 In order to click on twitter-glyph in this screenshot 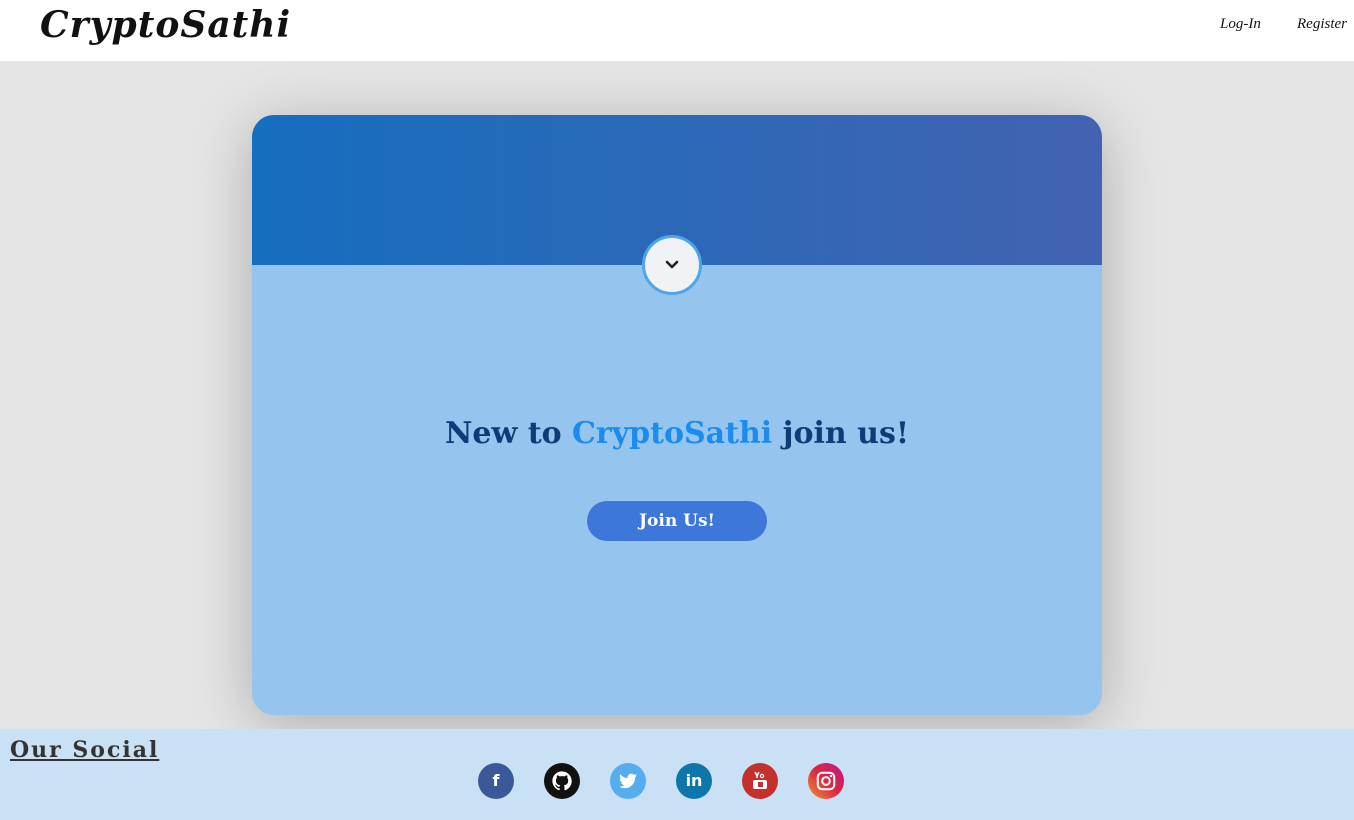, I will do `click(628, 781)`.